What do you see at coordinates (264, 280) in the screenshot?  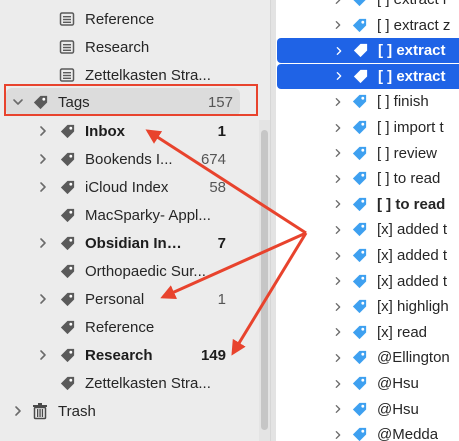 I see `sidebar-scrollbar-thumb` at bounding box center [264, 280].